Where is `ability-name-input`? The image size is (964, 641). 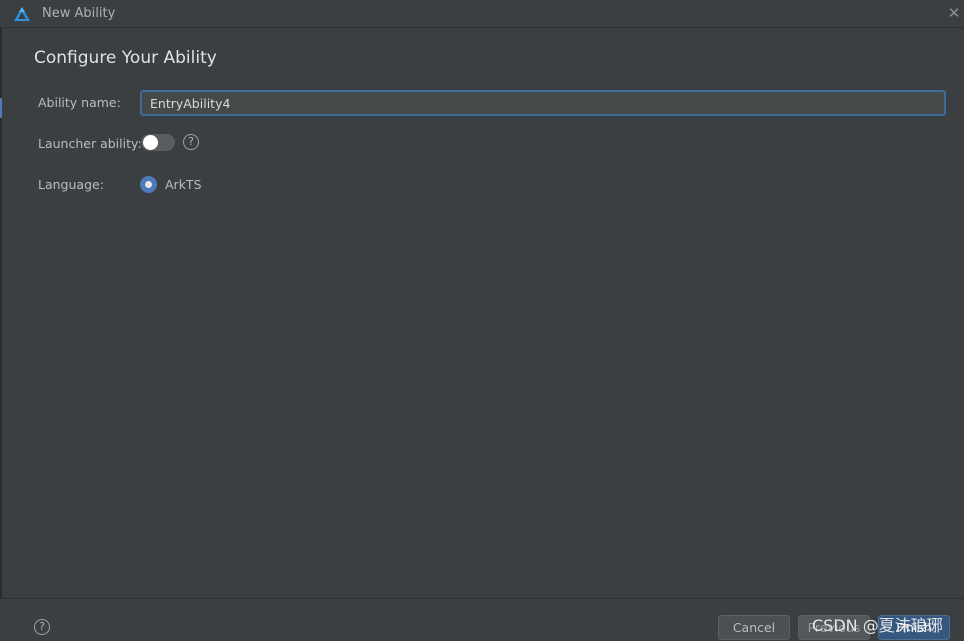 ability-name-input is located at coordinates (543, 103).